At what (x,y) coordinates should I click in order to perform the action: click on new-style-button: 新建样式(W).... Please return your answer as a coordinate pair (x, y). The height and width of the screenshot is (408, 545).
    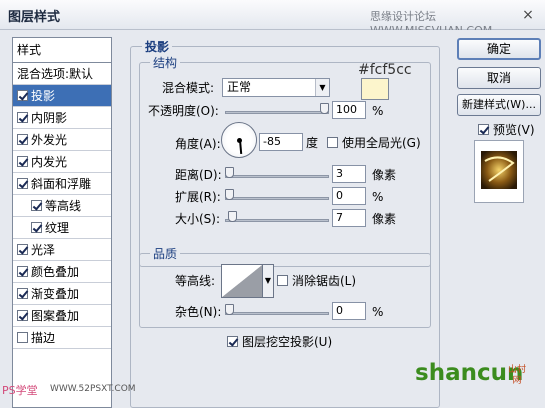
    Looking at the image, I should click on (499, 105).